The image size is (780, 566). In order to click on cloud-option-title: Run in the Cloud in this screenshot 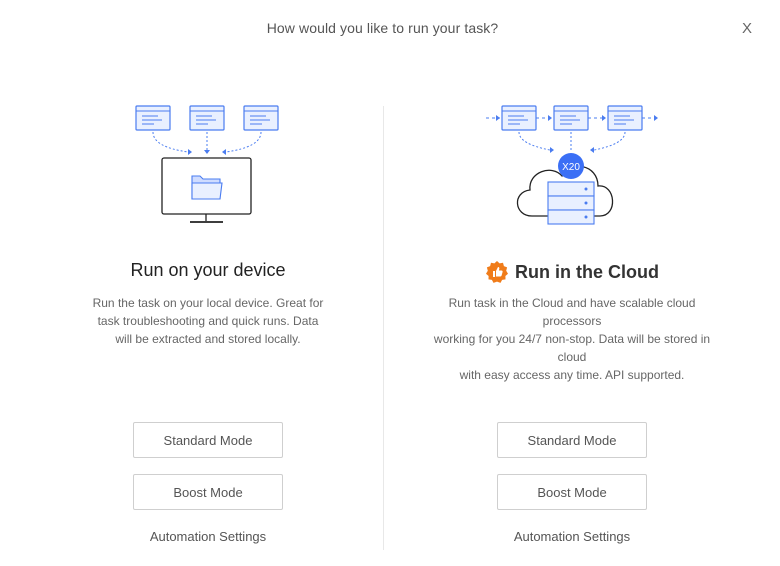, I will do `click(572, 272)`.